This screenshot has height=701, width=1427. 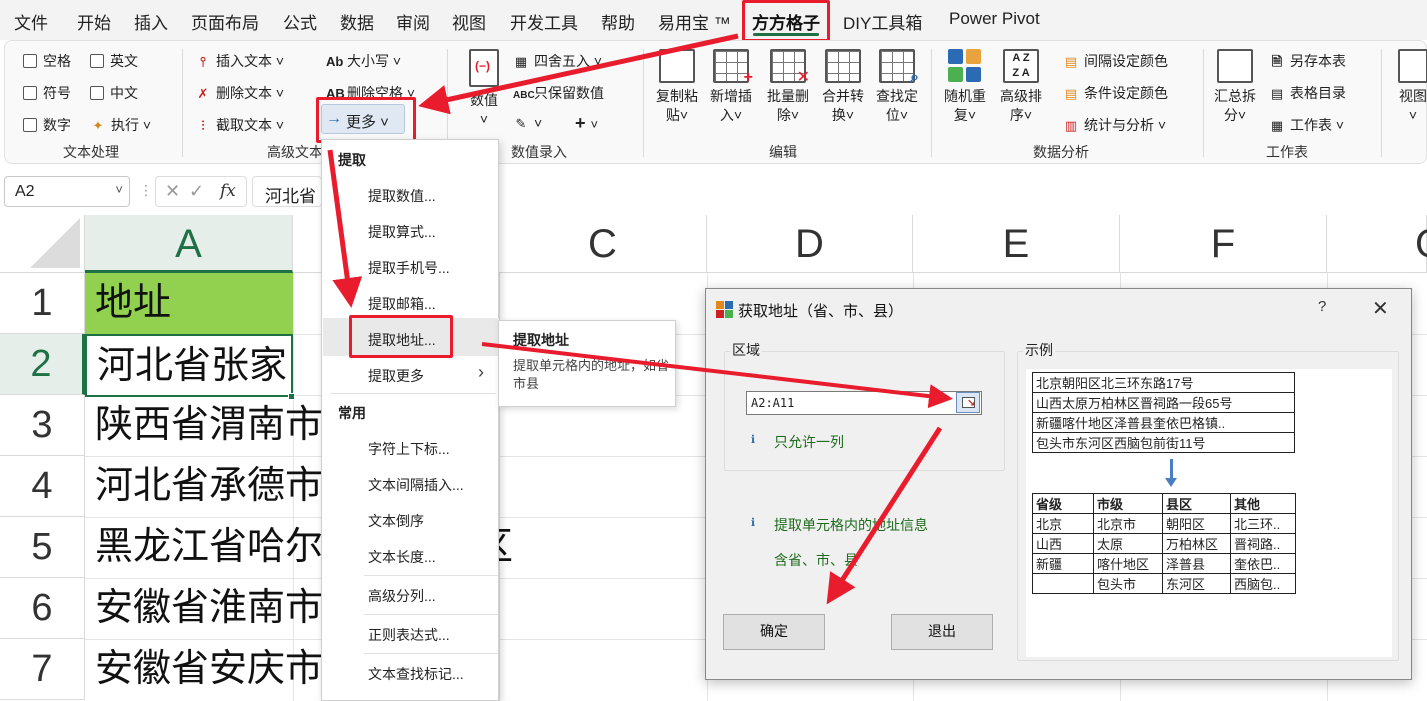 I want to click on cell-a4: 河北省承德市, so click(x=205, y=487).